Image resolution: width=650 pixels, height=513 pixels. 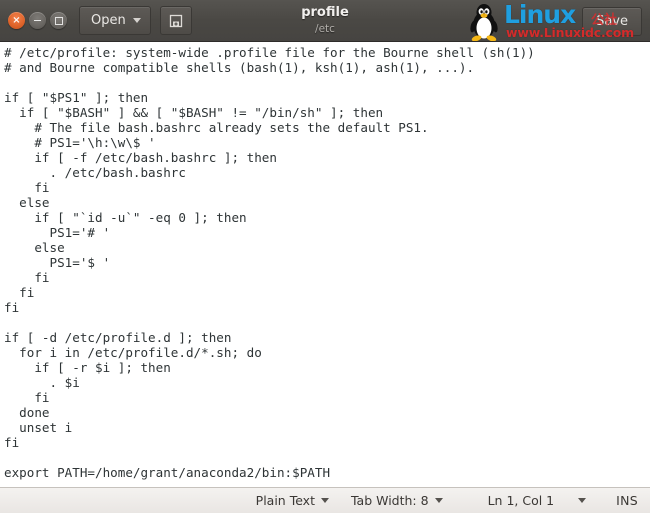 I want to click on save-button-label: Save, so click(x=612, y=21).